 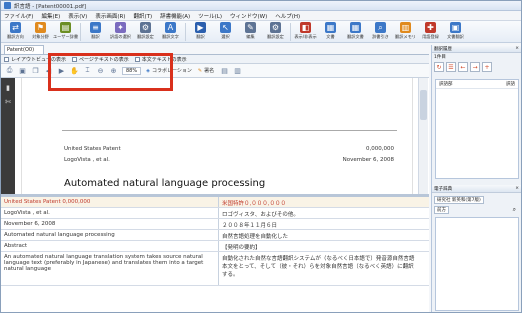 What do you see at coordinates (110, 224) in the screenshot?
I see `source-text-cell: November 6, 2008` at bounding box center [110, 224].